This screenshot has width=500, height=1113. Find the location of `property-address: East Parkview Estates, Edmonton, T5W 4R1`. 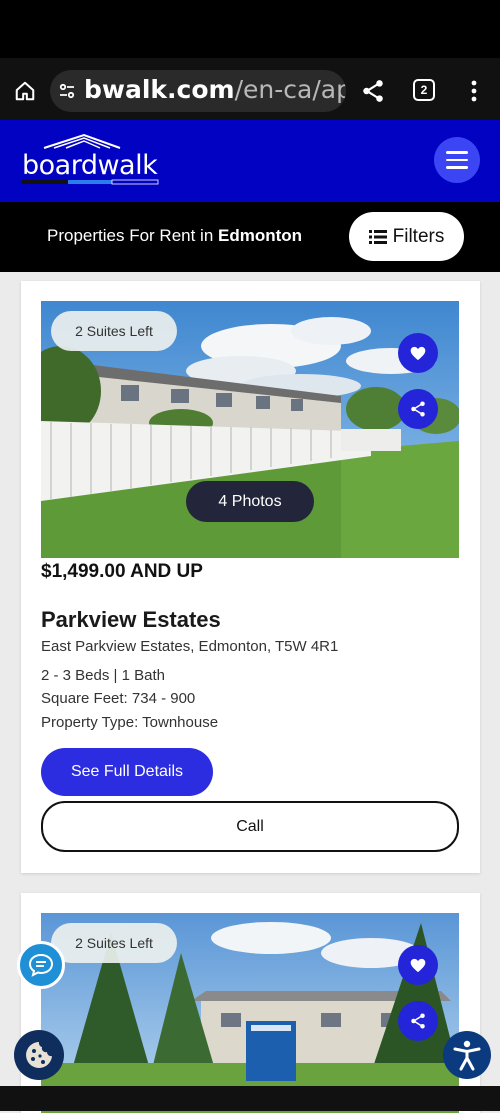

property-address: East Parkview Estates, Edmonton, T5W 4R1 is located at coordinates (190, 646).